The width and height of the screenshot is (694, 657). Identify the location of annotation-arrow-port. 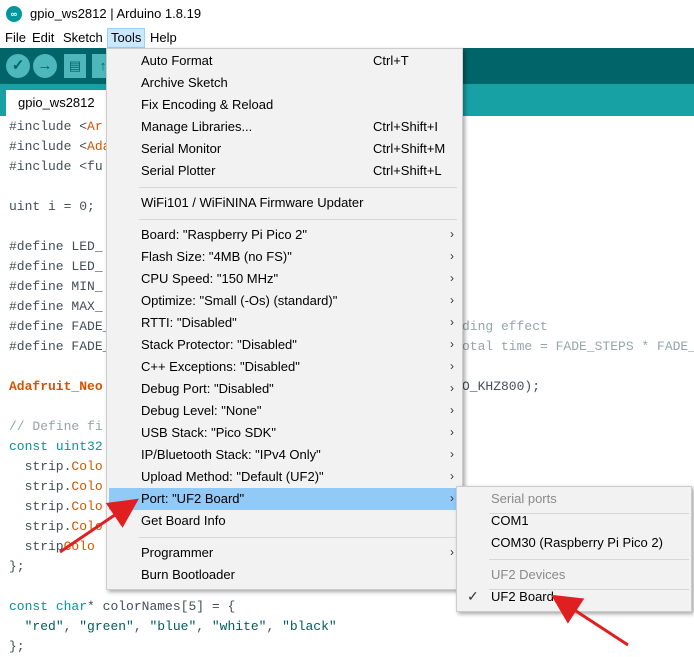
(99, 526).